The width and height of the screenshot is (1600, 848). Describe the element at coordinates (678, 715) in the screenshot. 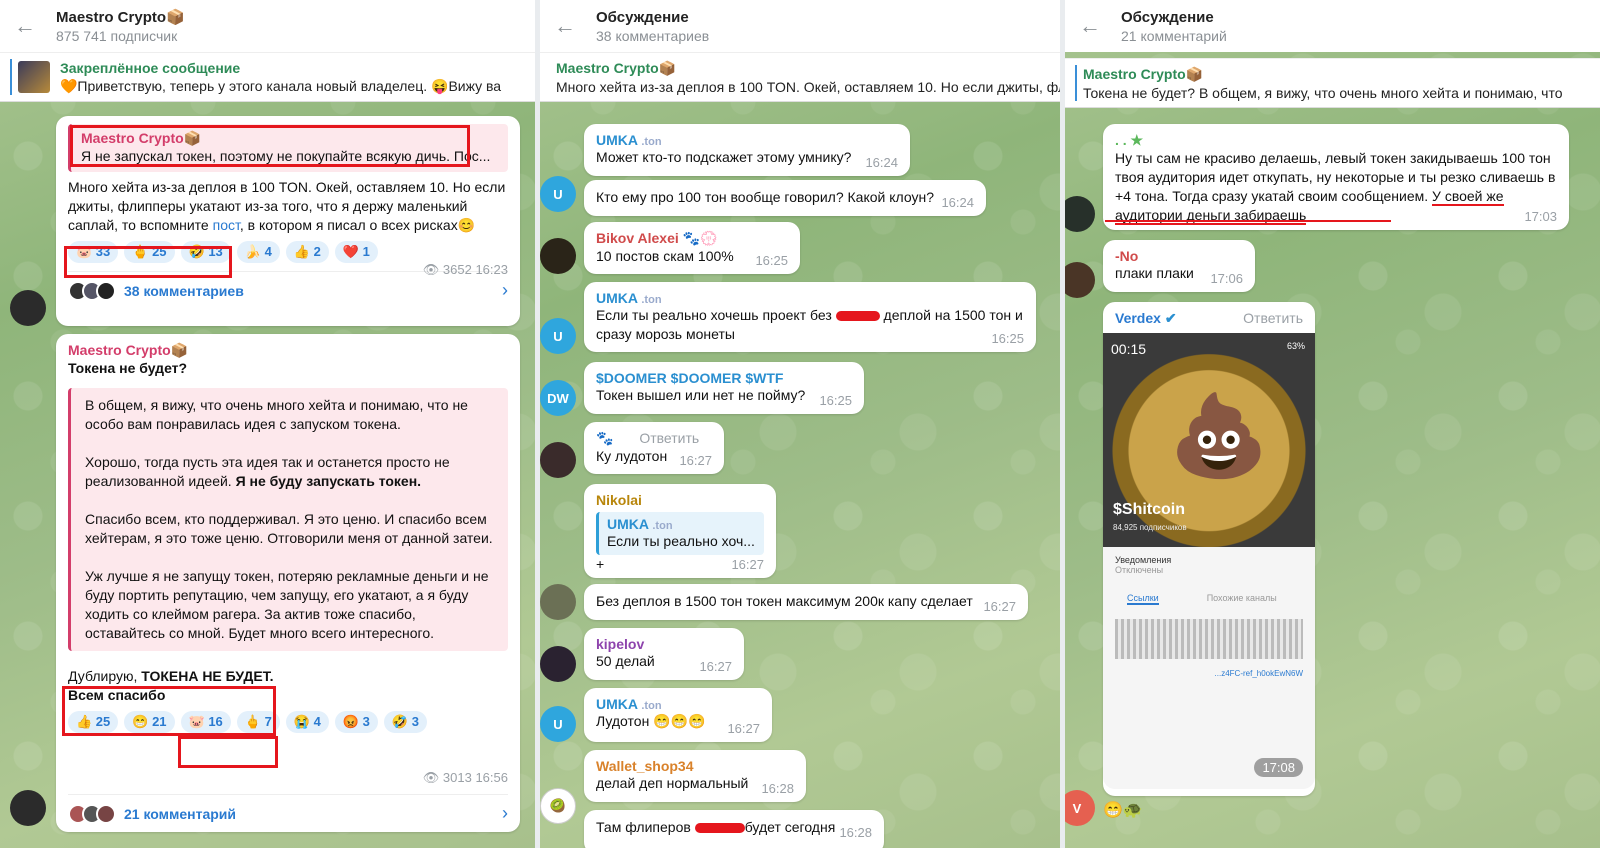

I see `comment-bubble: UMKA .ton Лудотон 😁😁😁 16:27` at that location.